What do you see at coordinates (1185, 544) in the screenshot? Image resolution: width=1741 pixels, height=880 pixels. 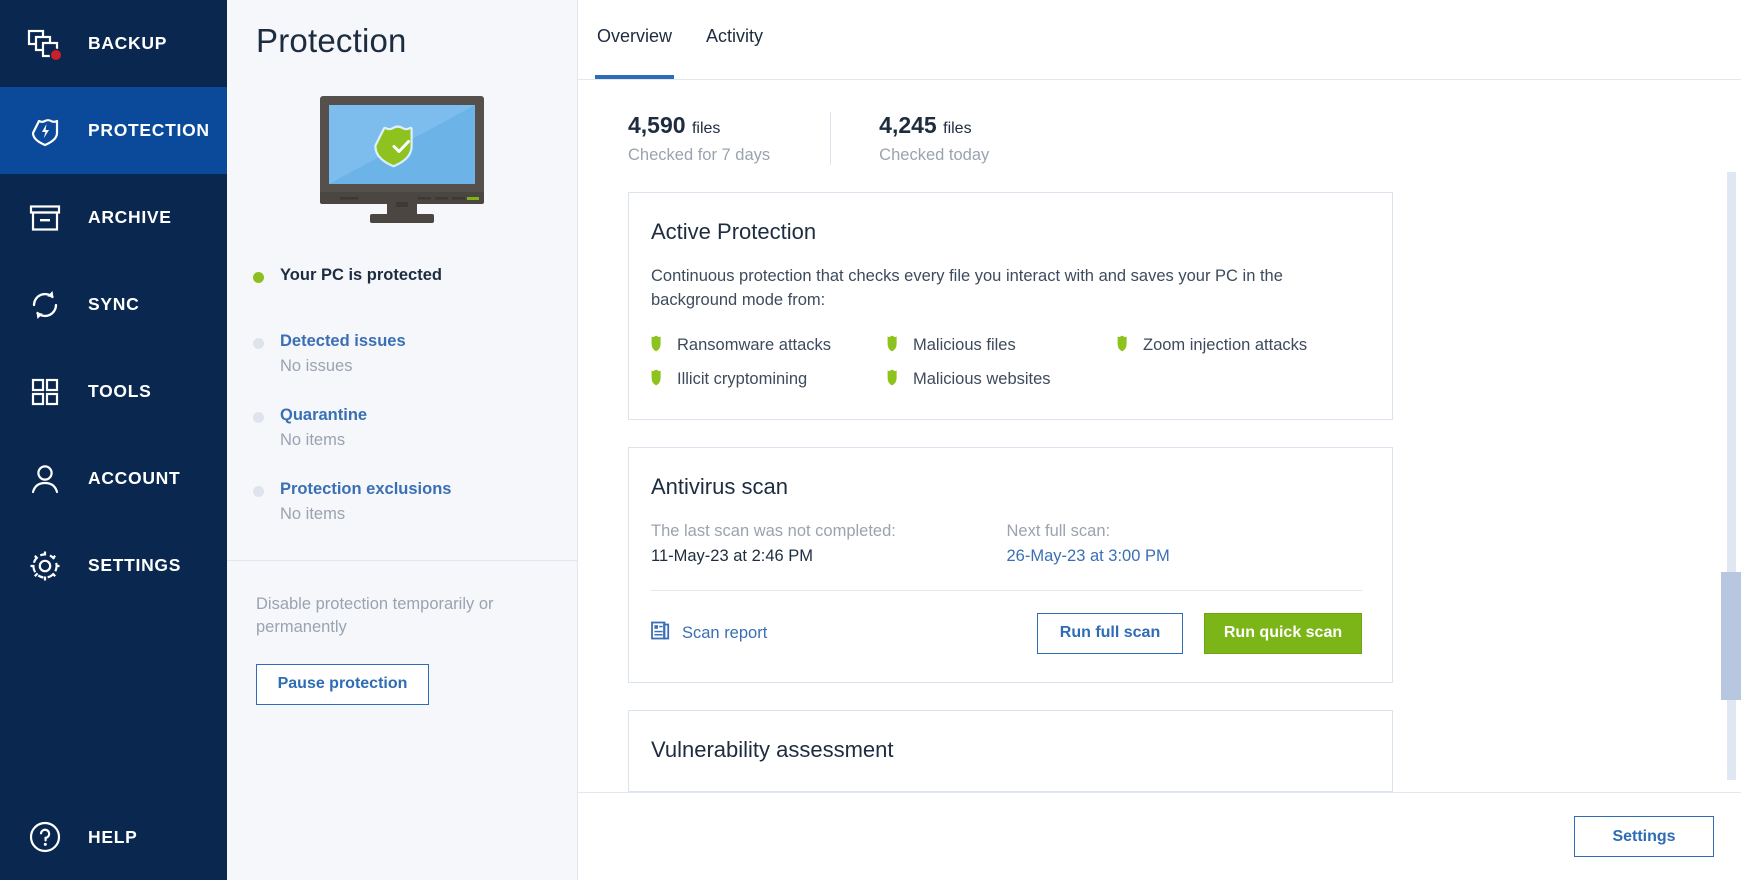 I see `next-scan-block: Next full scan: 26-May-23 at 3:00 PM` at bounding box center [1185, 544].